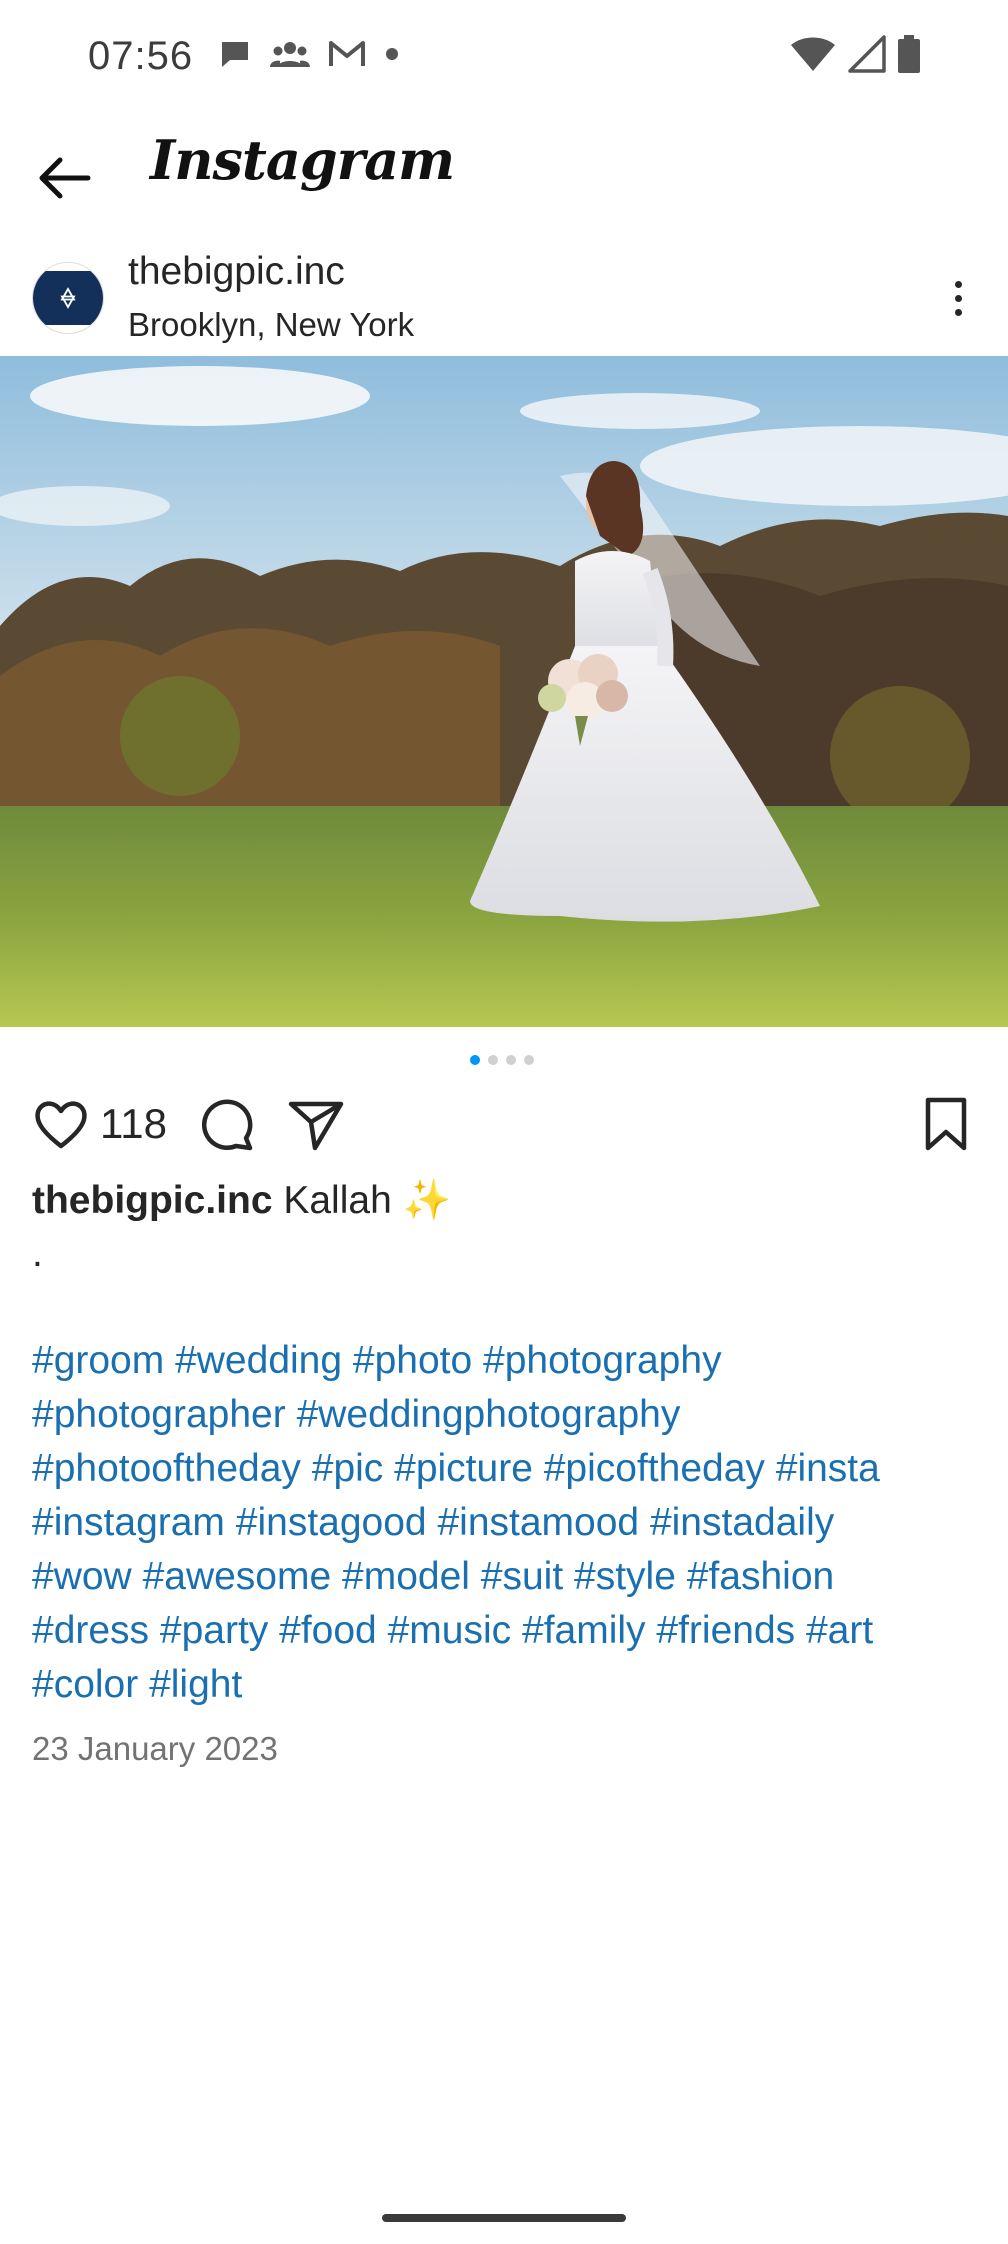 This screenshot has height=2244, width=1008. Describe the element at coordinates (128, 1522) in the screenshot. I see `hashtag-link: #instagram` at that location.